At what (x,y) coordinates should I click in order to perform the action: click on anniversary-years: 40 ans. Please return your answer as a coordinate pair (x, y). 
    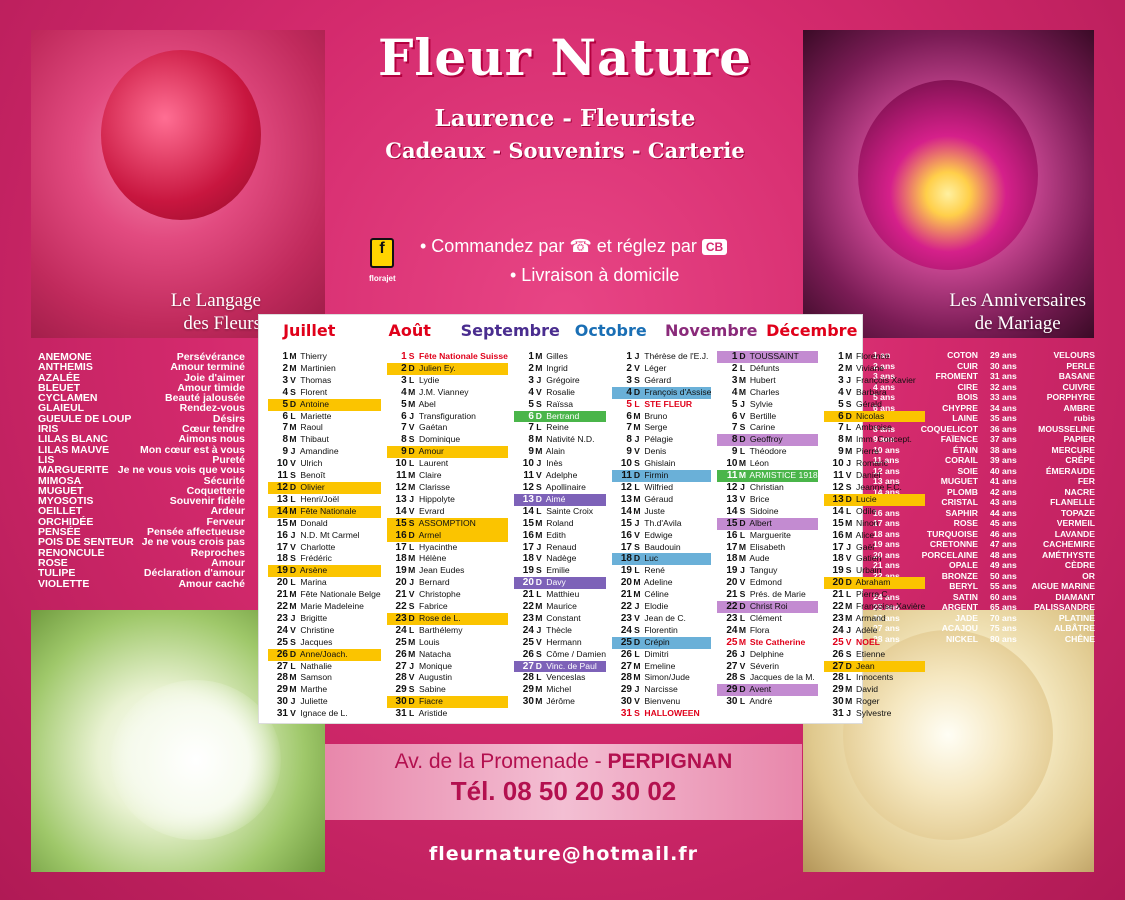
    Looking at the image, I should click on (1003, 470).